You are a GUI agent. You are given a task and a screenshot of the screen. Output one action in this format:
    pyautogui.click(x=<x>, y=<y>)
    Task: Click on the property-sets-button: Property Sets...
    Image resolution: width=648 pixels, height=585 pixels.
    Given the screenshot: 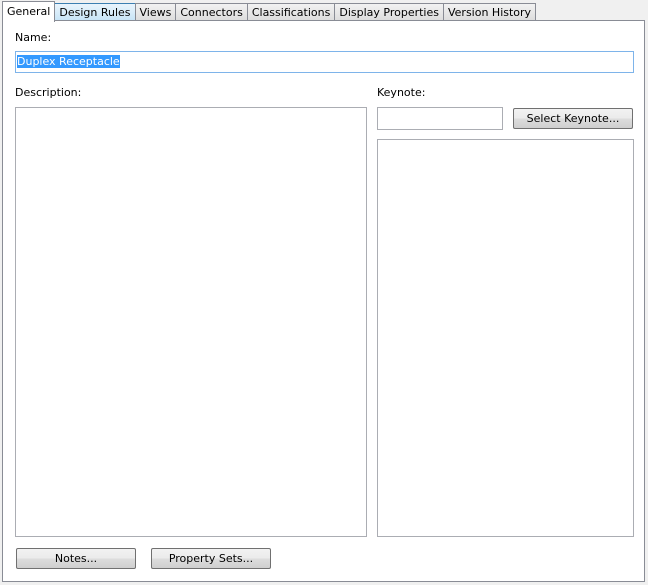 What is the action you would take?
    pyautogui.click(x=211, y=558)
    